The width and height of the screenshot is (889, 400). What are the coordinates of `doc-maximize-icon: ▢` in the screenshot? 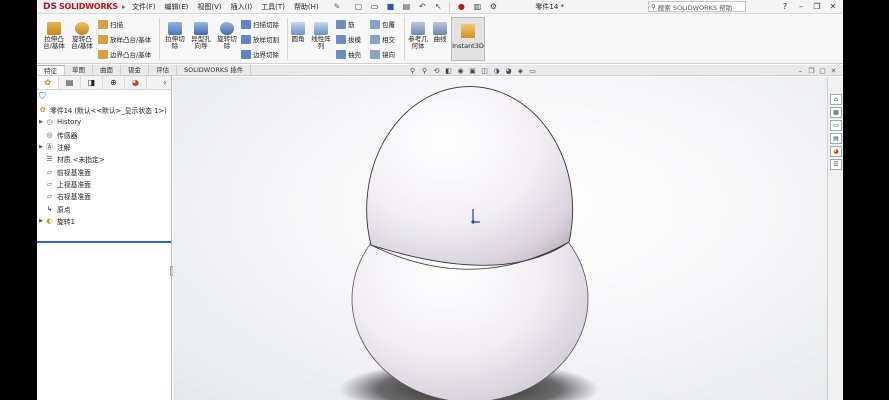 It's located at (822, 71).